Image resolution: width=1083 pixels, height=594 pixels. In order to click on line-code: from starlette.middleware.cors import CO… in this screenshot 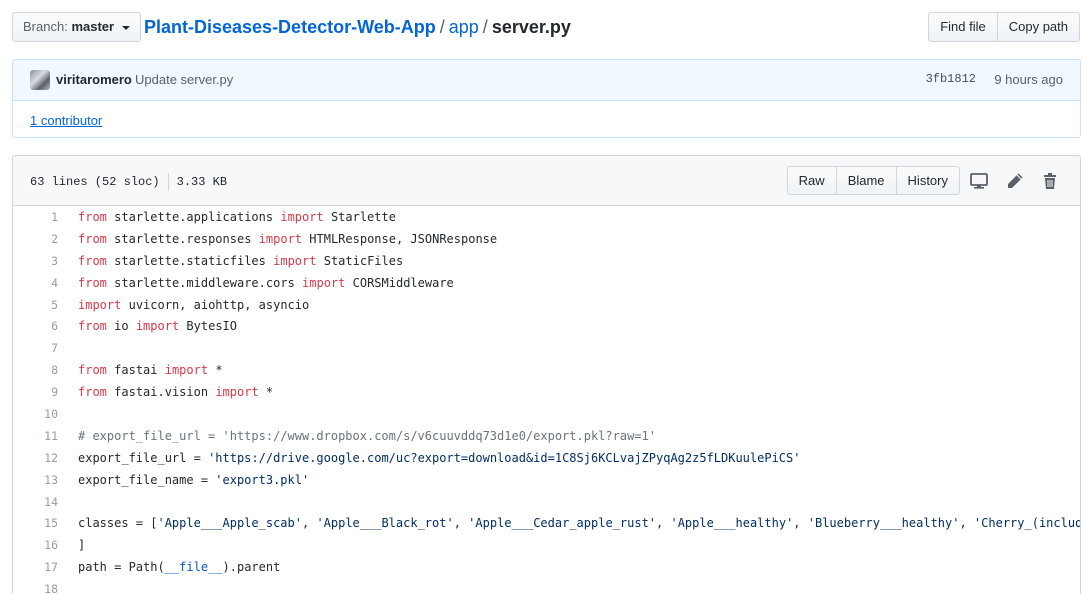, I will do `click(266, 282)`.